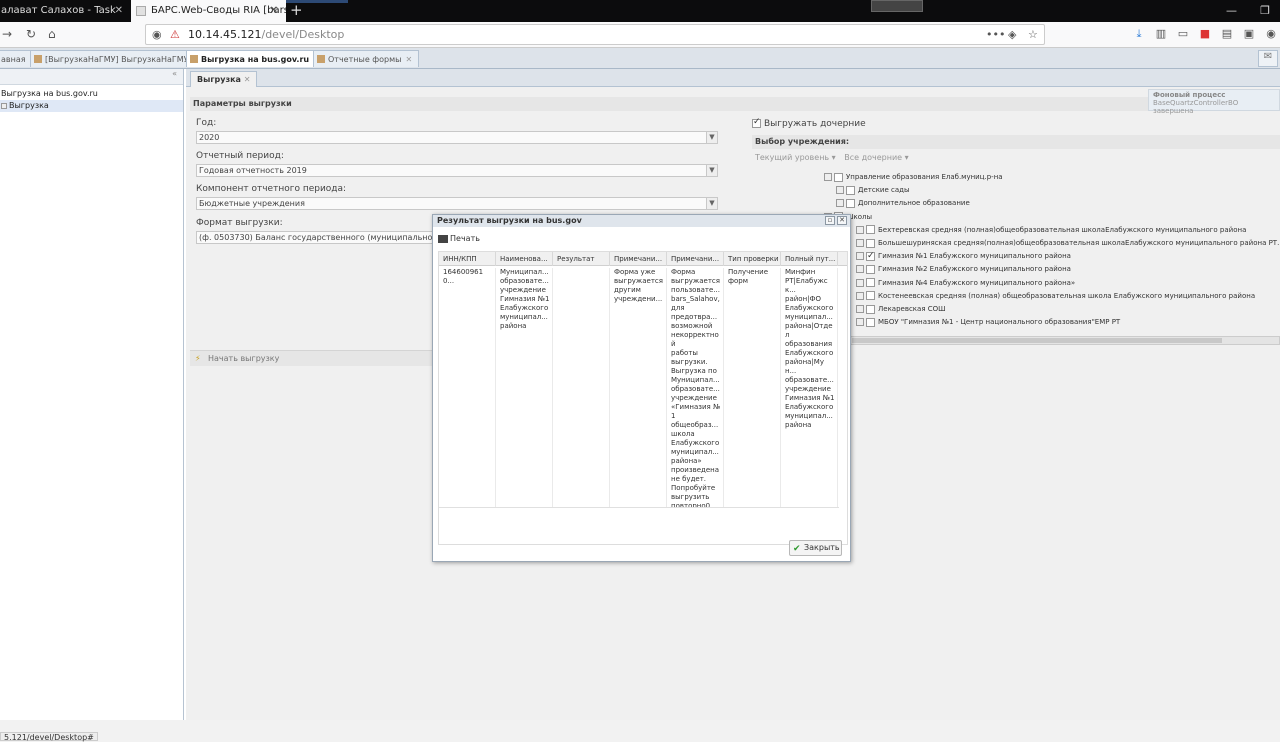 The height and width of the screenshot is (742, 1280). What do you see at coordinates (1139, 34) in the screenshot?
I see `download-icon: ⤓` at bounding box center [1139, 34].